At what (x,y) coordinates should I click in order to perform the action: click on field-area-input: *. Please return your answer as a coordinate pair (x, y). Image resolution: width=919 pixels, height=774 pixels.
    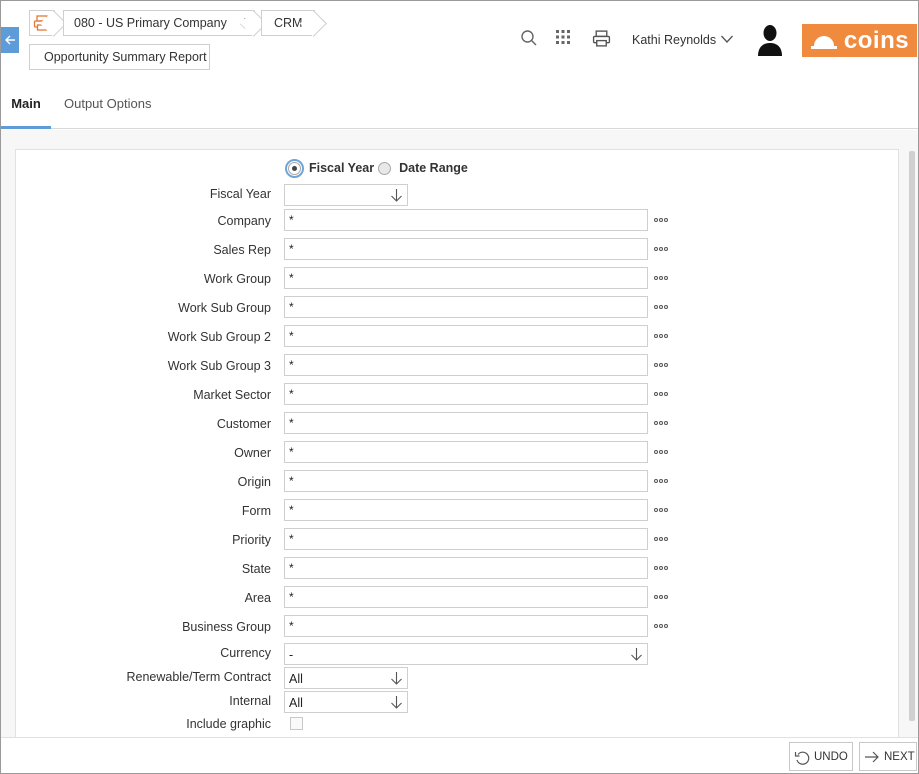
    Looking at the image, I should click on (466, 597).